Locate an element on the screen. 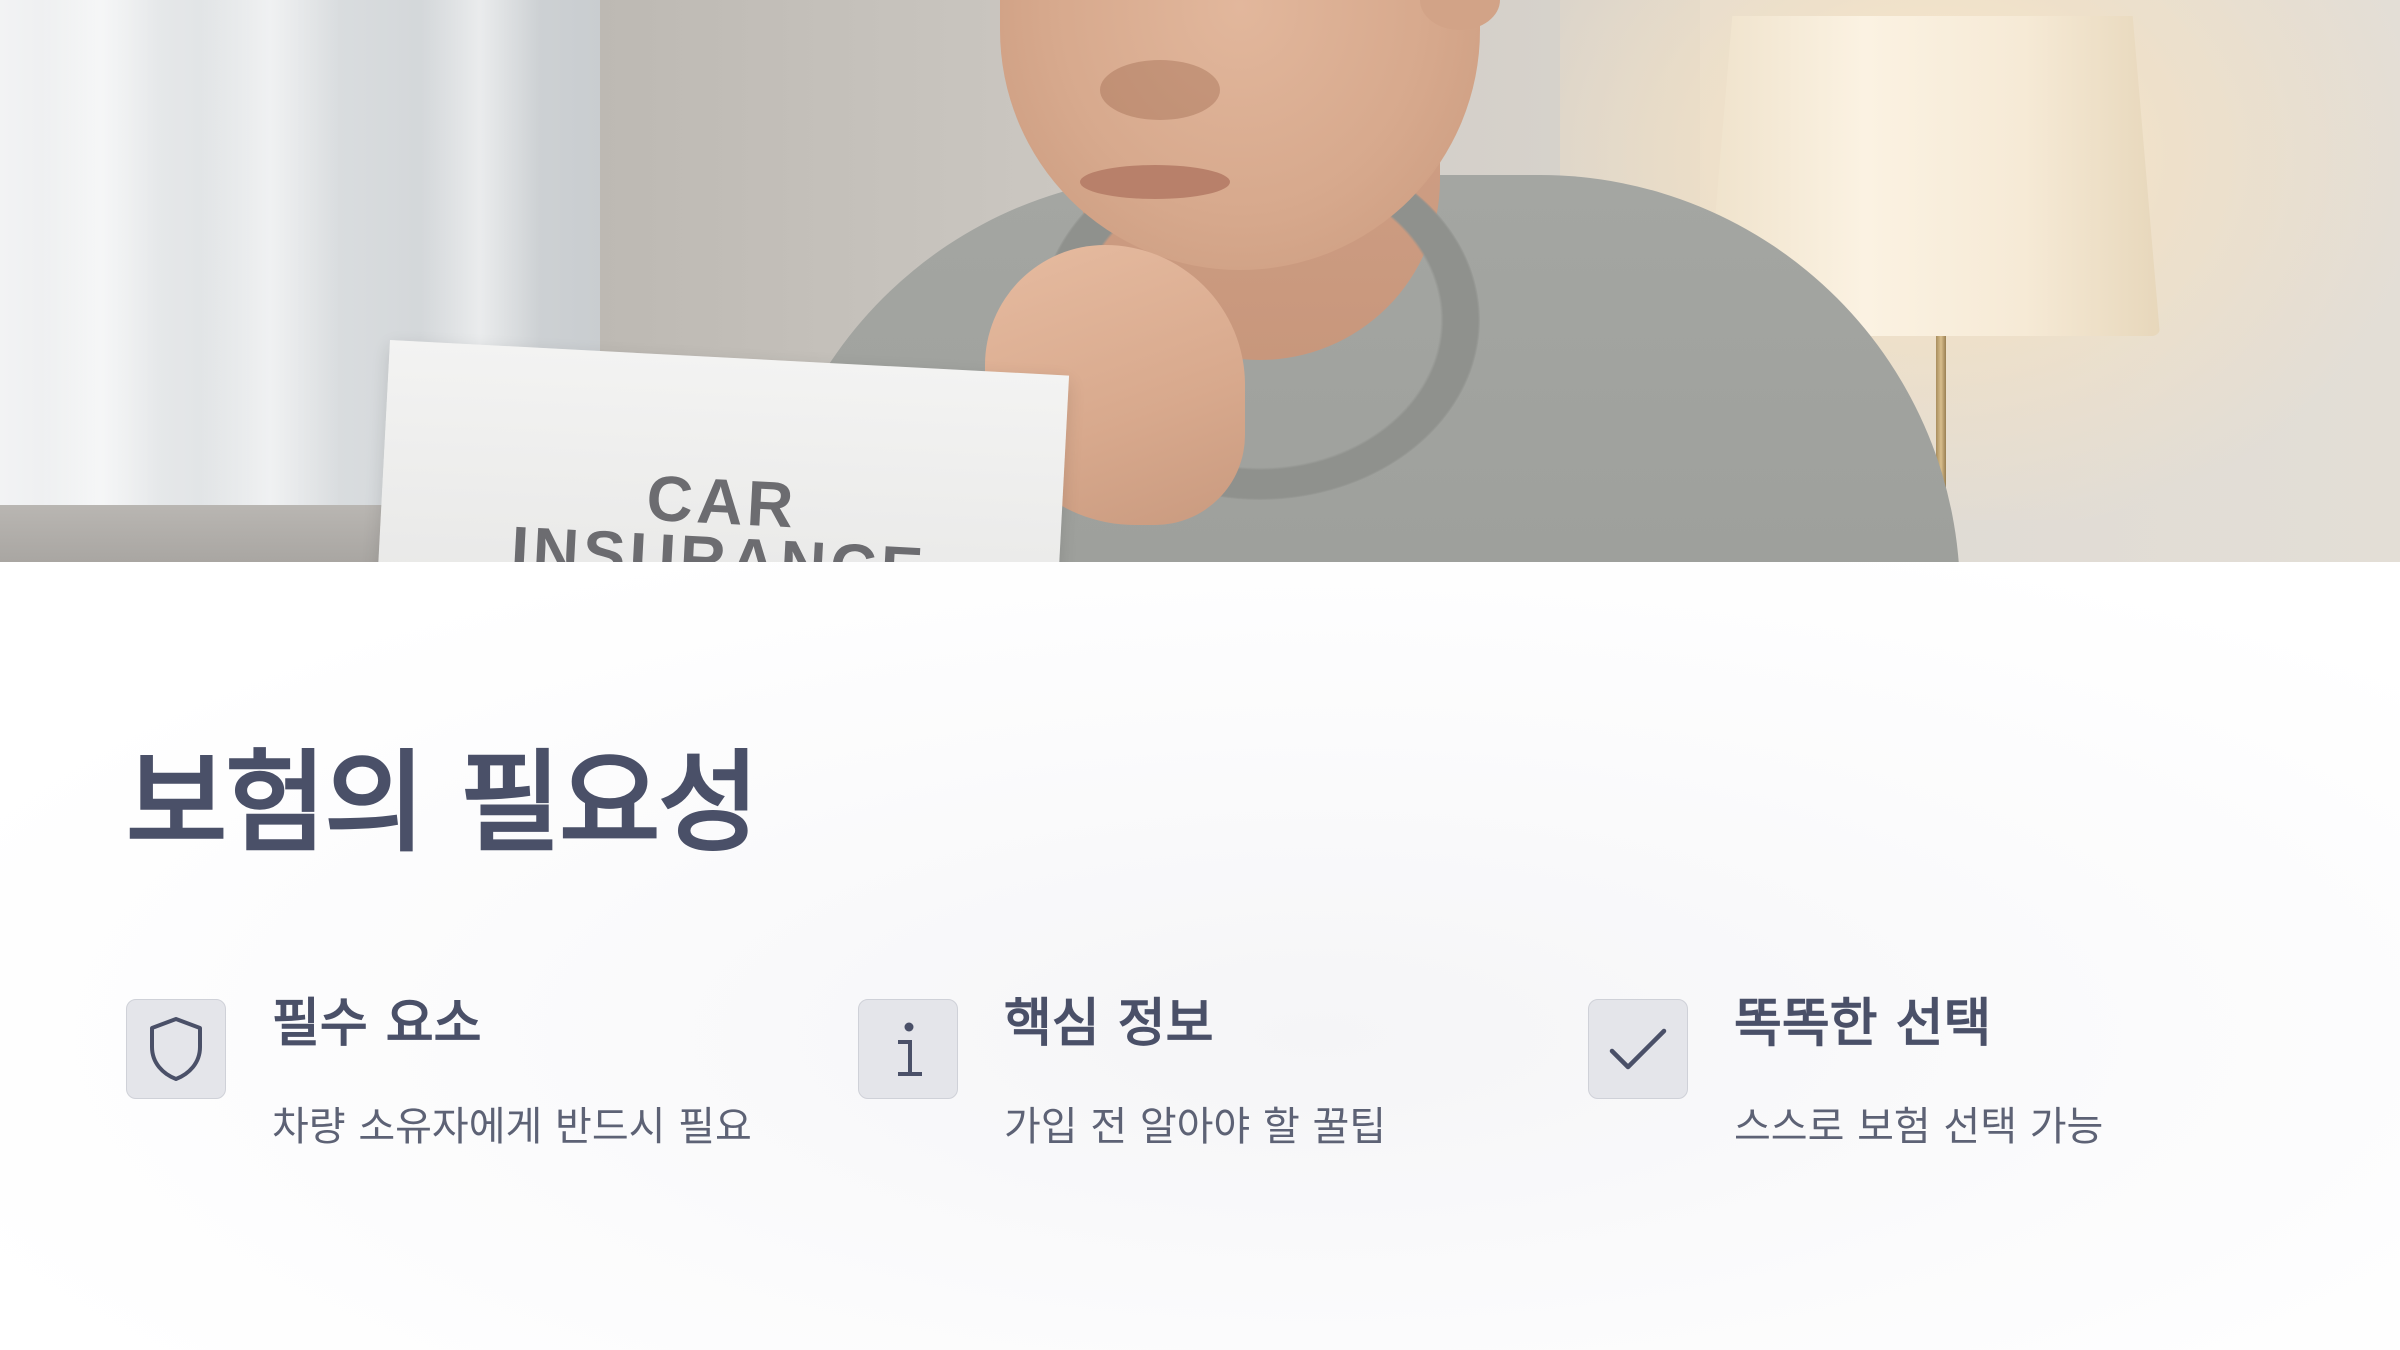  feature-card-choice: 똑똑한 선택 스스로 보험 선택 가능 is located at coordinates (1913, 1096).